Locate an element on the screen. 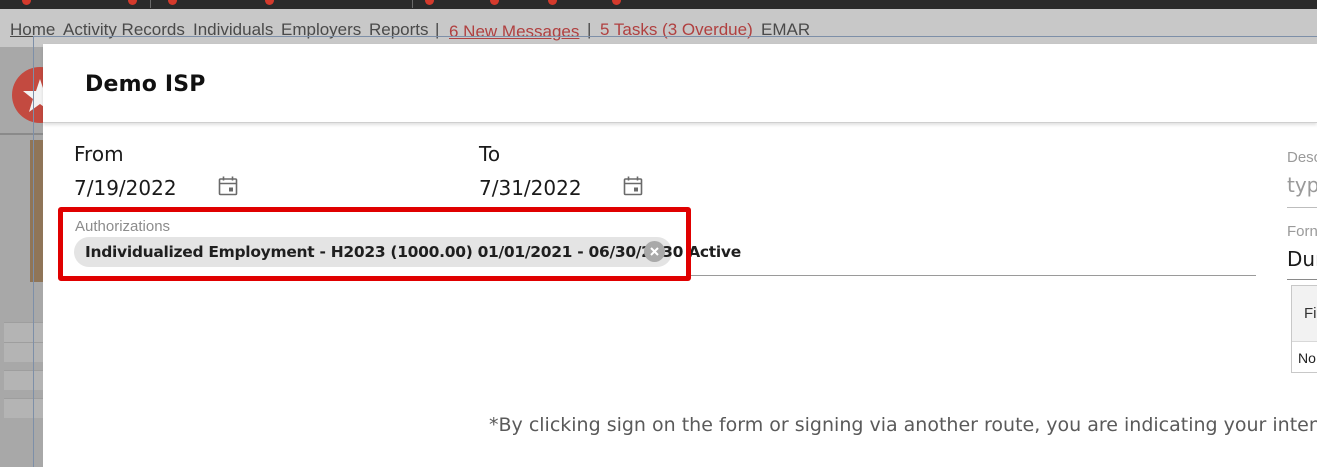 This screenshot has width=1317, height=467. browser-tab-strip is located at coordinates (658, 4).